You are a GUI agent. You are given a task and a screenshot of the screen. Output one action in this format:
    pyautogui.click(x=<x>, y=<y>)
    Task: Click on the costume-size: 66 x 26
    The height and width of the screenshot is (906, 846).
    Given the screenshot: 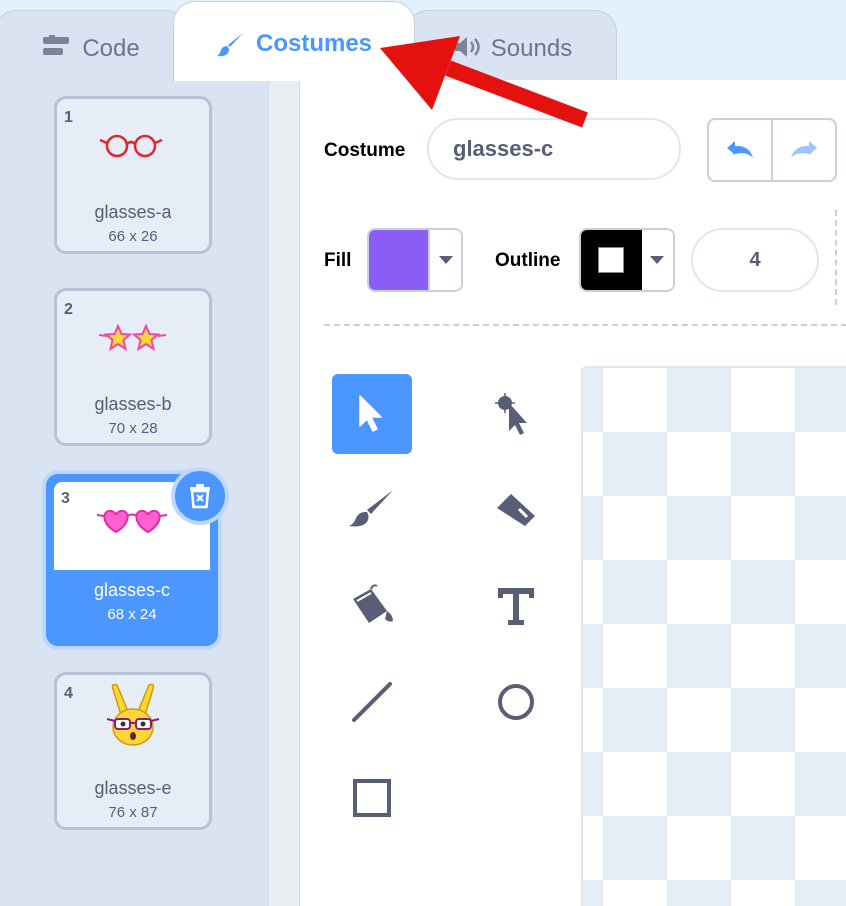 What is the action you would take?
    pyautogui.click(x=133, y=236)
    